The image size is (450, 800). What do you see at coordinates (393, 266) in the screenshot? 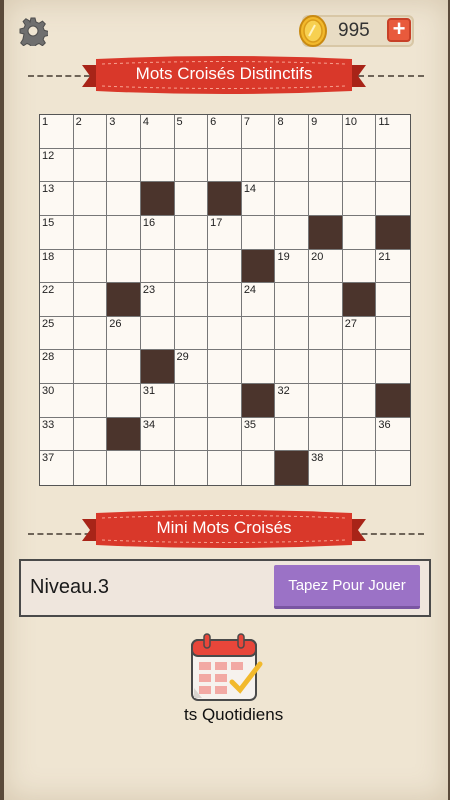
I see `grid-cell: 21` at bounding box center [393, 266].